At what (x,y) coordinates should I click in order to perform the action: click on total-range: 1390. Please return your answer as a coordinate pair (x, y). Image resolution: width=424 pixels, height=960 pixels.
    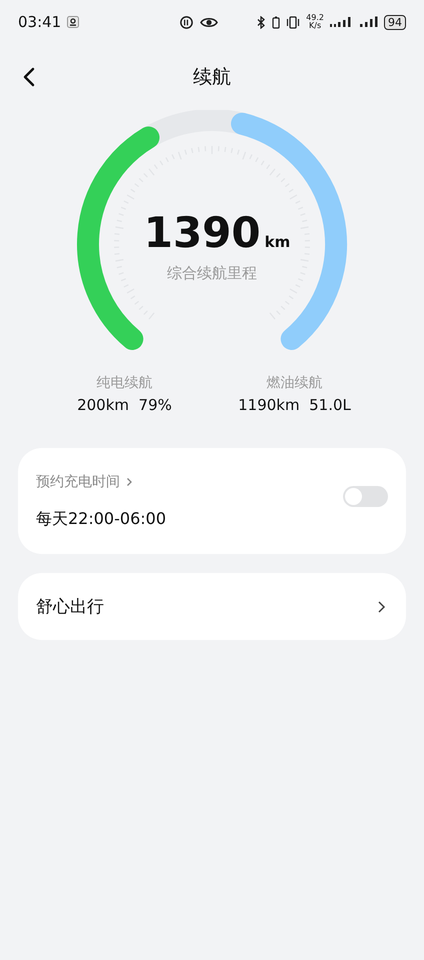
    Looking at the image, I should click on (202, 233).